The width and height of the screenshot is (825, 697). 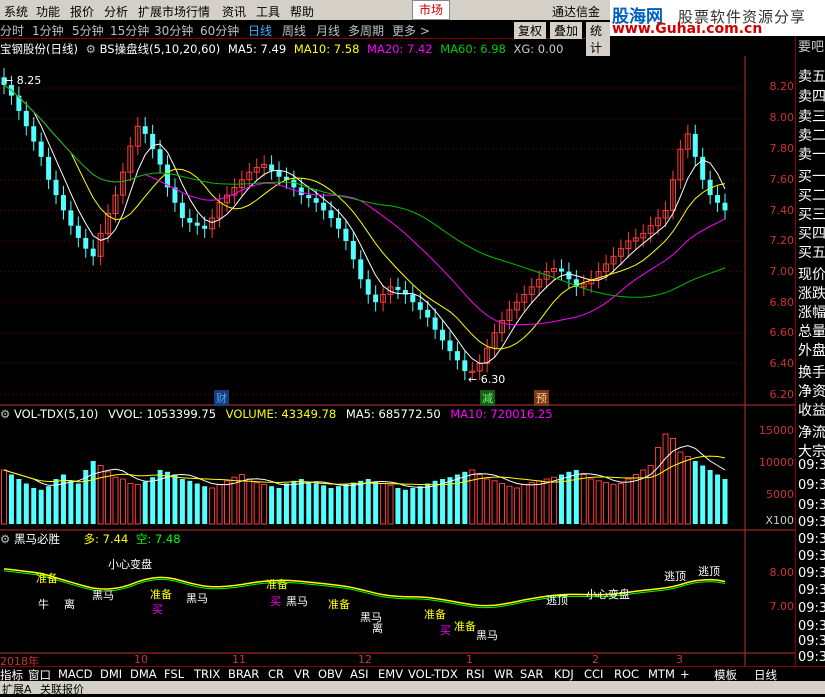 I want to click on signal-indicator-name: 黑马必胜, so click(x=37, y=539).